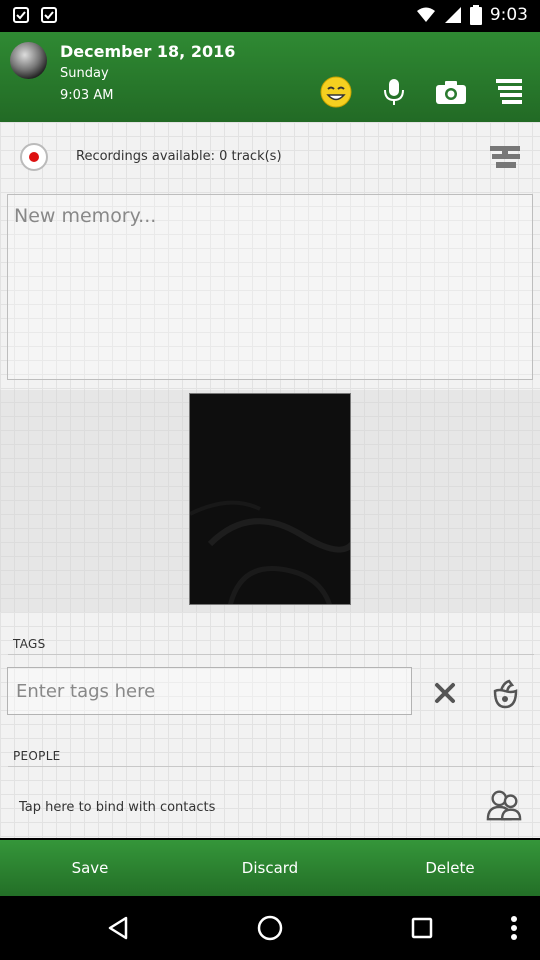 The height and width of the screenshot is (960, 540). I want to click on emoji-icon, so click(336, 92).